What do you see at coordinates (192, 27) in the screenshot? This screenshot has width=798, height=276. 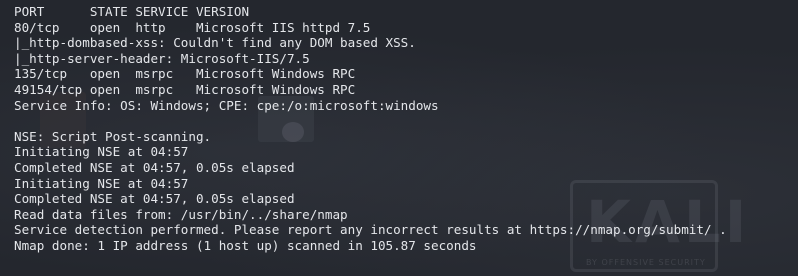 I see `terminal-line: 80/tcp open http Microsoft IIS httpd 7.5` at bounding box center [192, 27].